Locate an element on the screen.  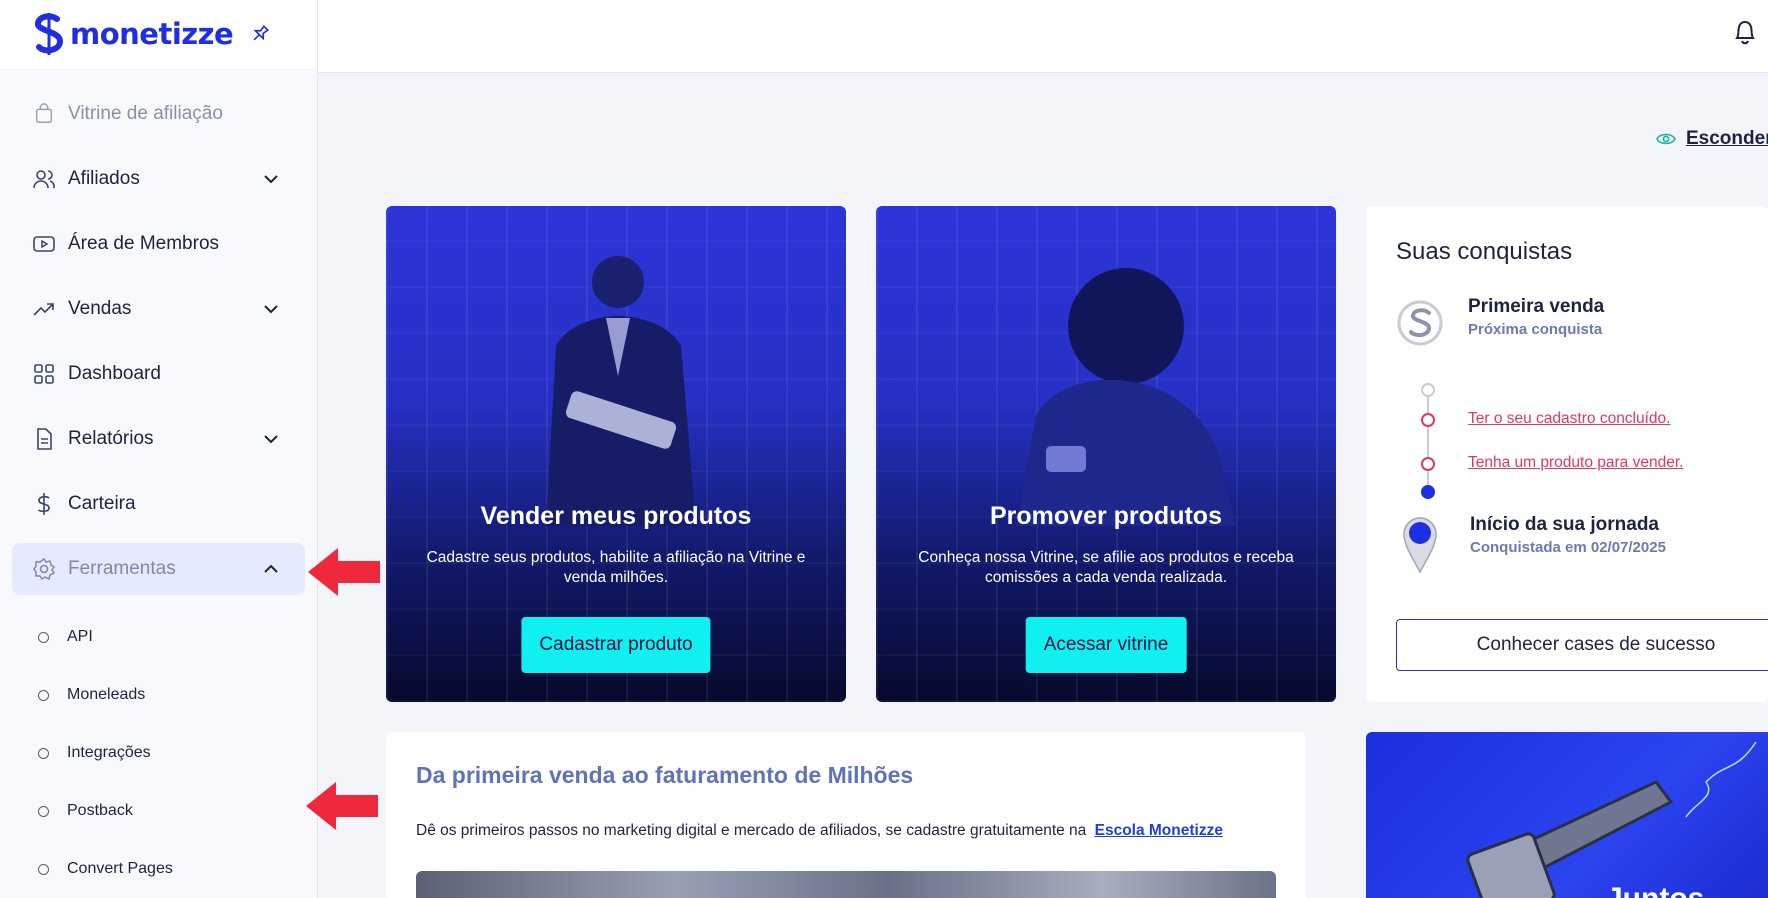
promo-text: Juntos is located at coordinates (1655, 890).